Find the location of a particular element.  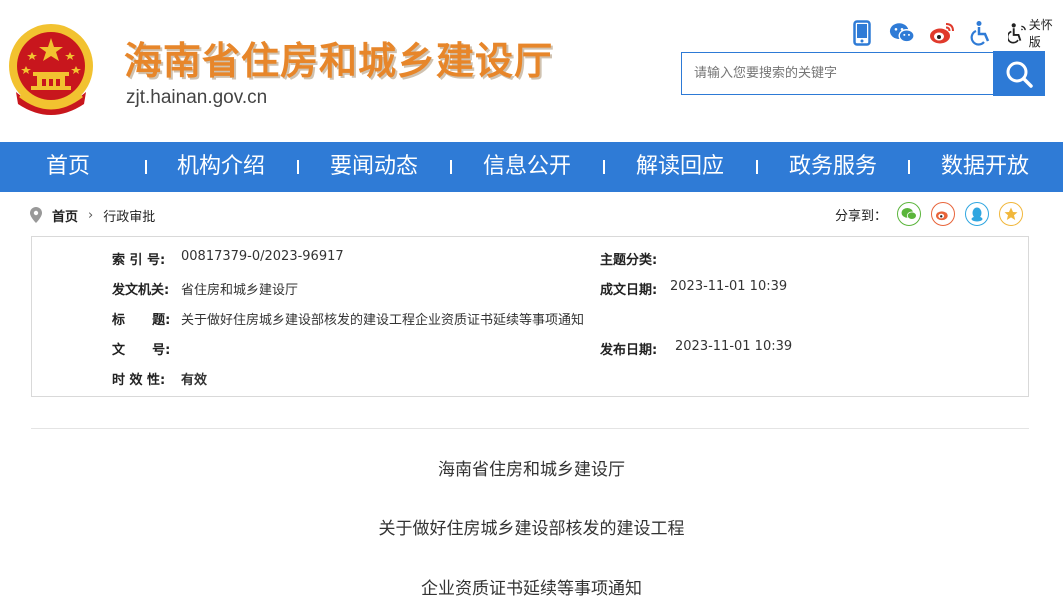

care-mode-label: 关怀版 is located at coordinates (1040, 33).